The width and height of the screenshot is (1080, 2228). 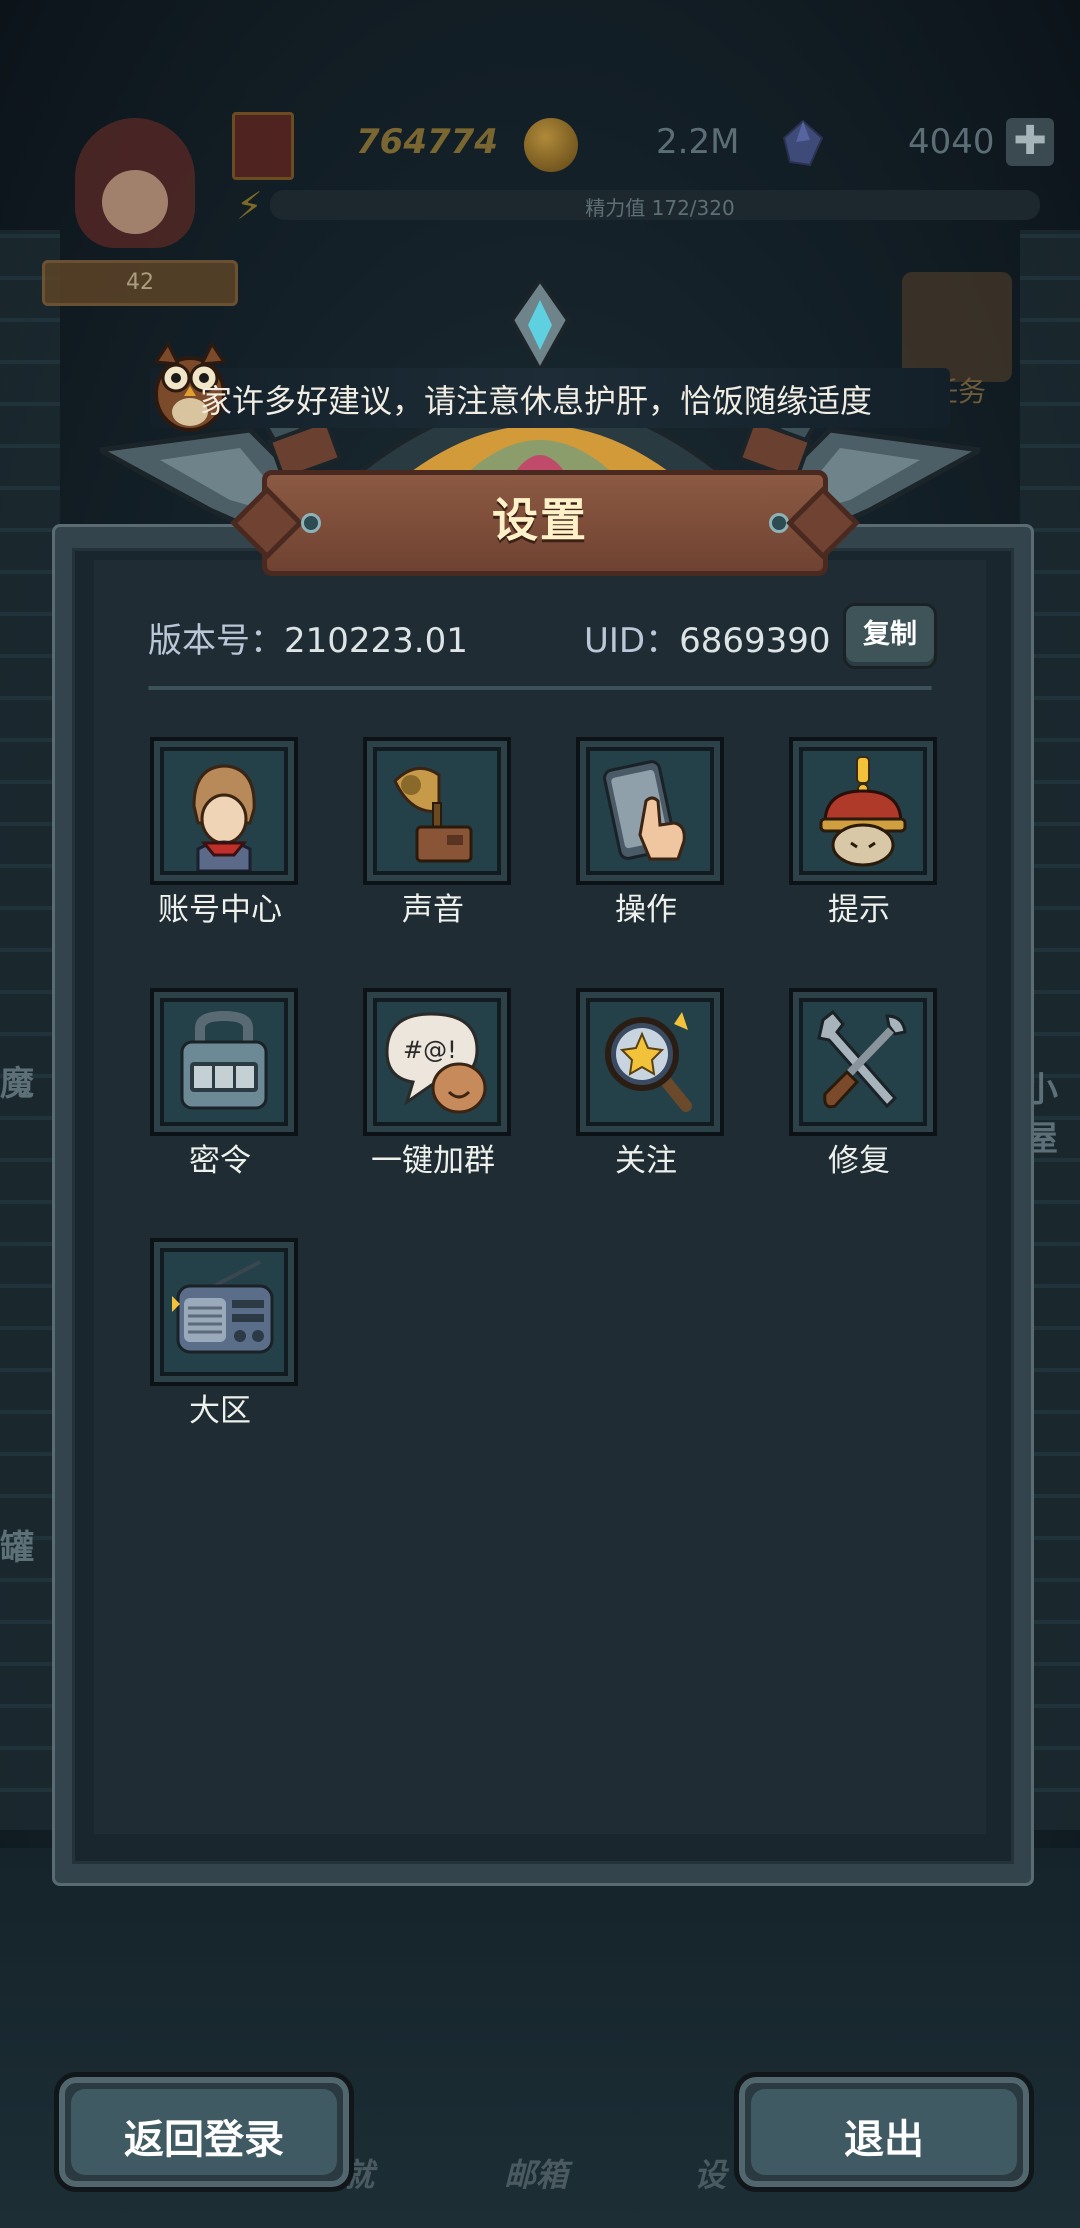 What do you see at coordinates (433, 910) in the screenshot?
I see `sound-label: 声音` at bounding box center [433, 910].